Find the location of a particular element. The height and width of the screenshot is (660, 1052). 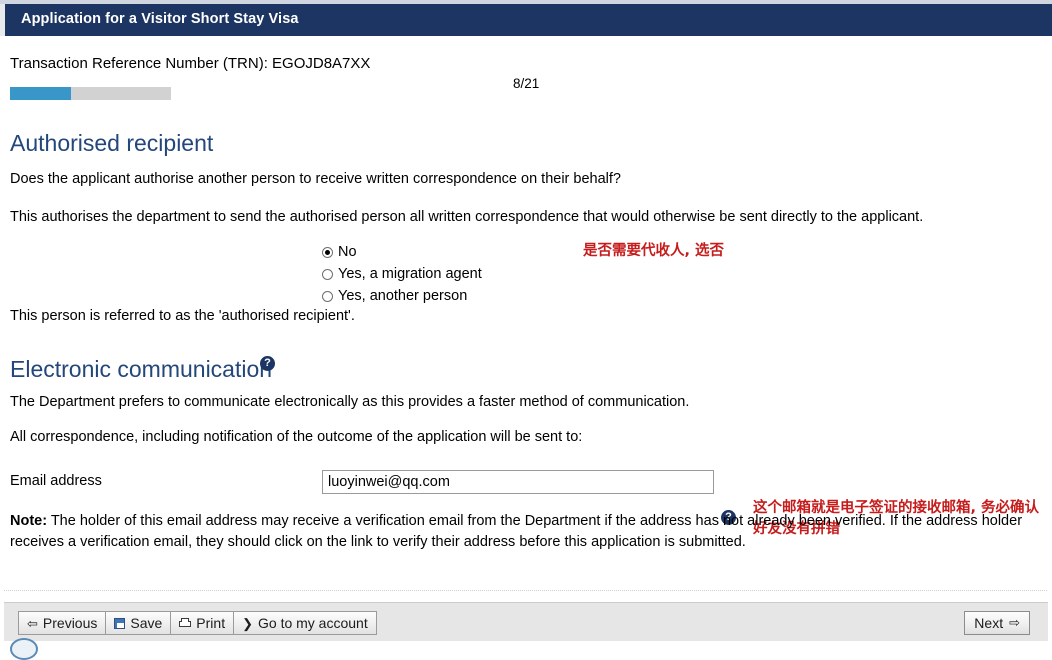

next-button: Next ⇨ is located at coordinates (997, 623).